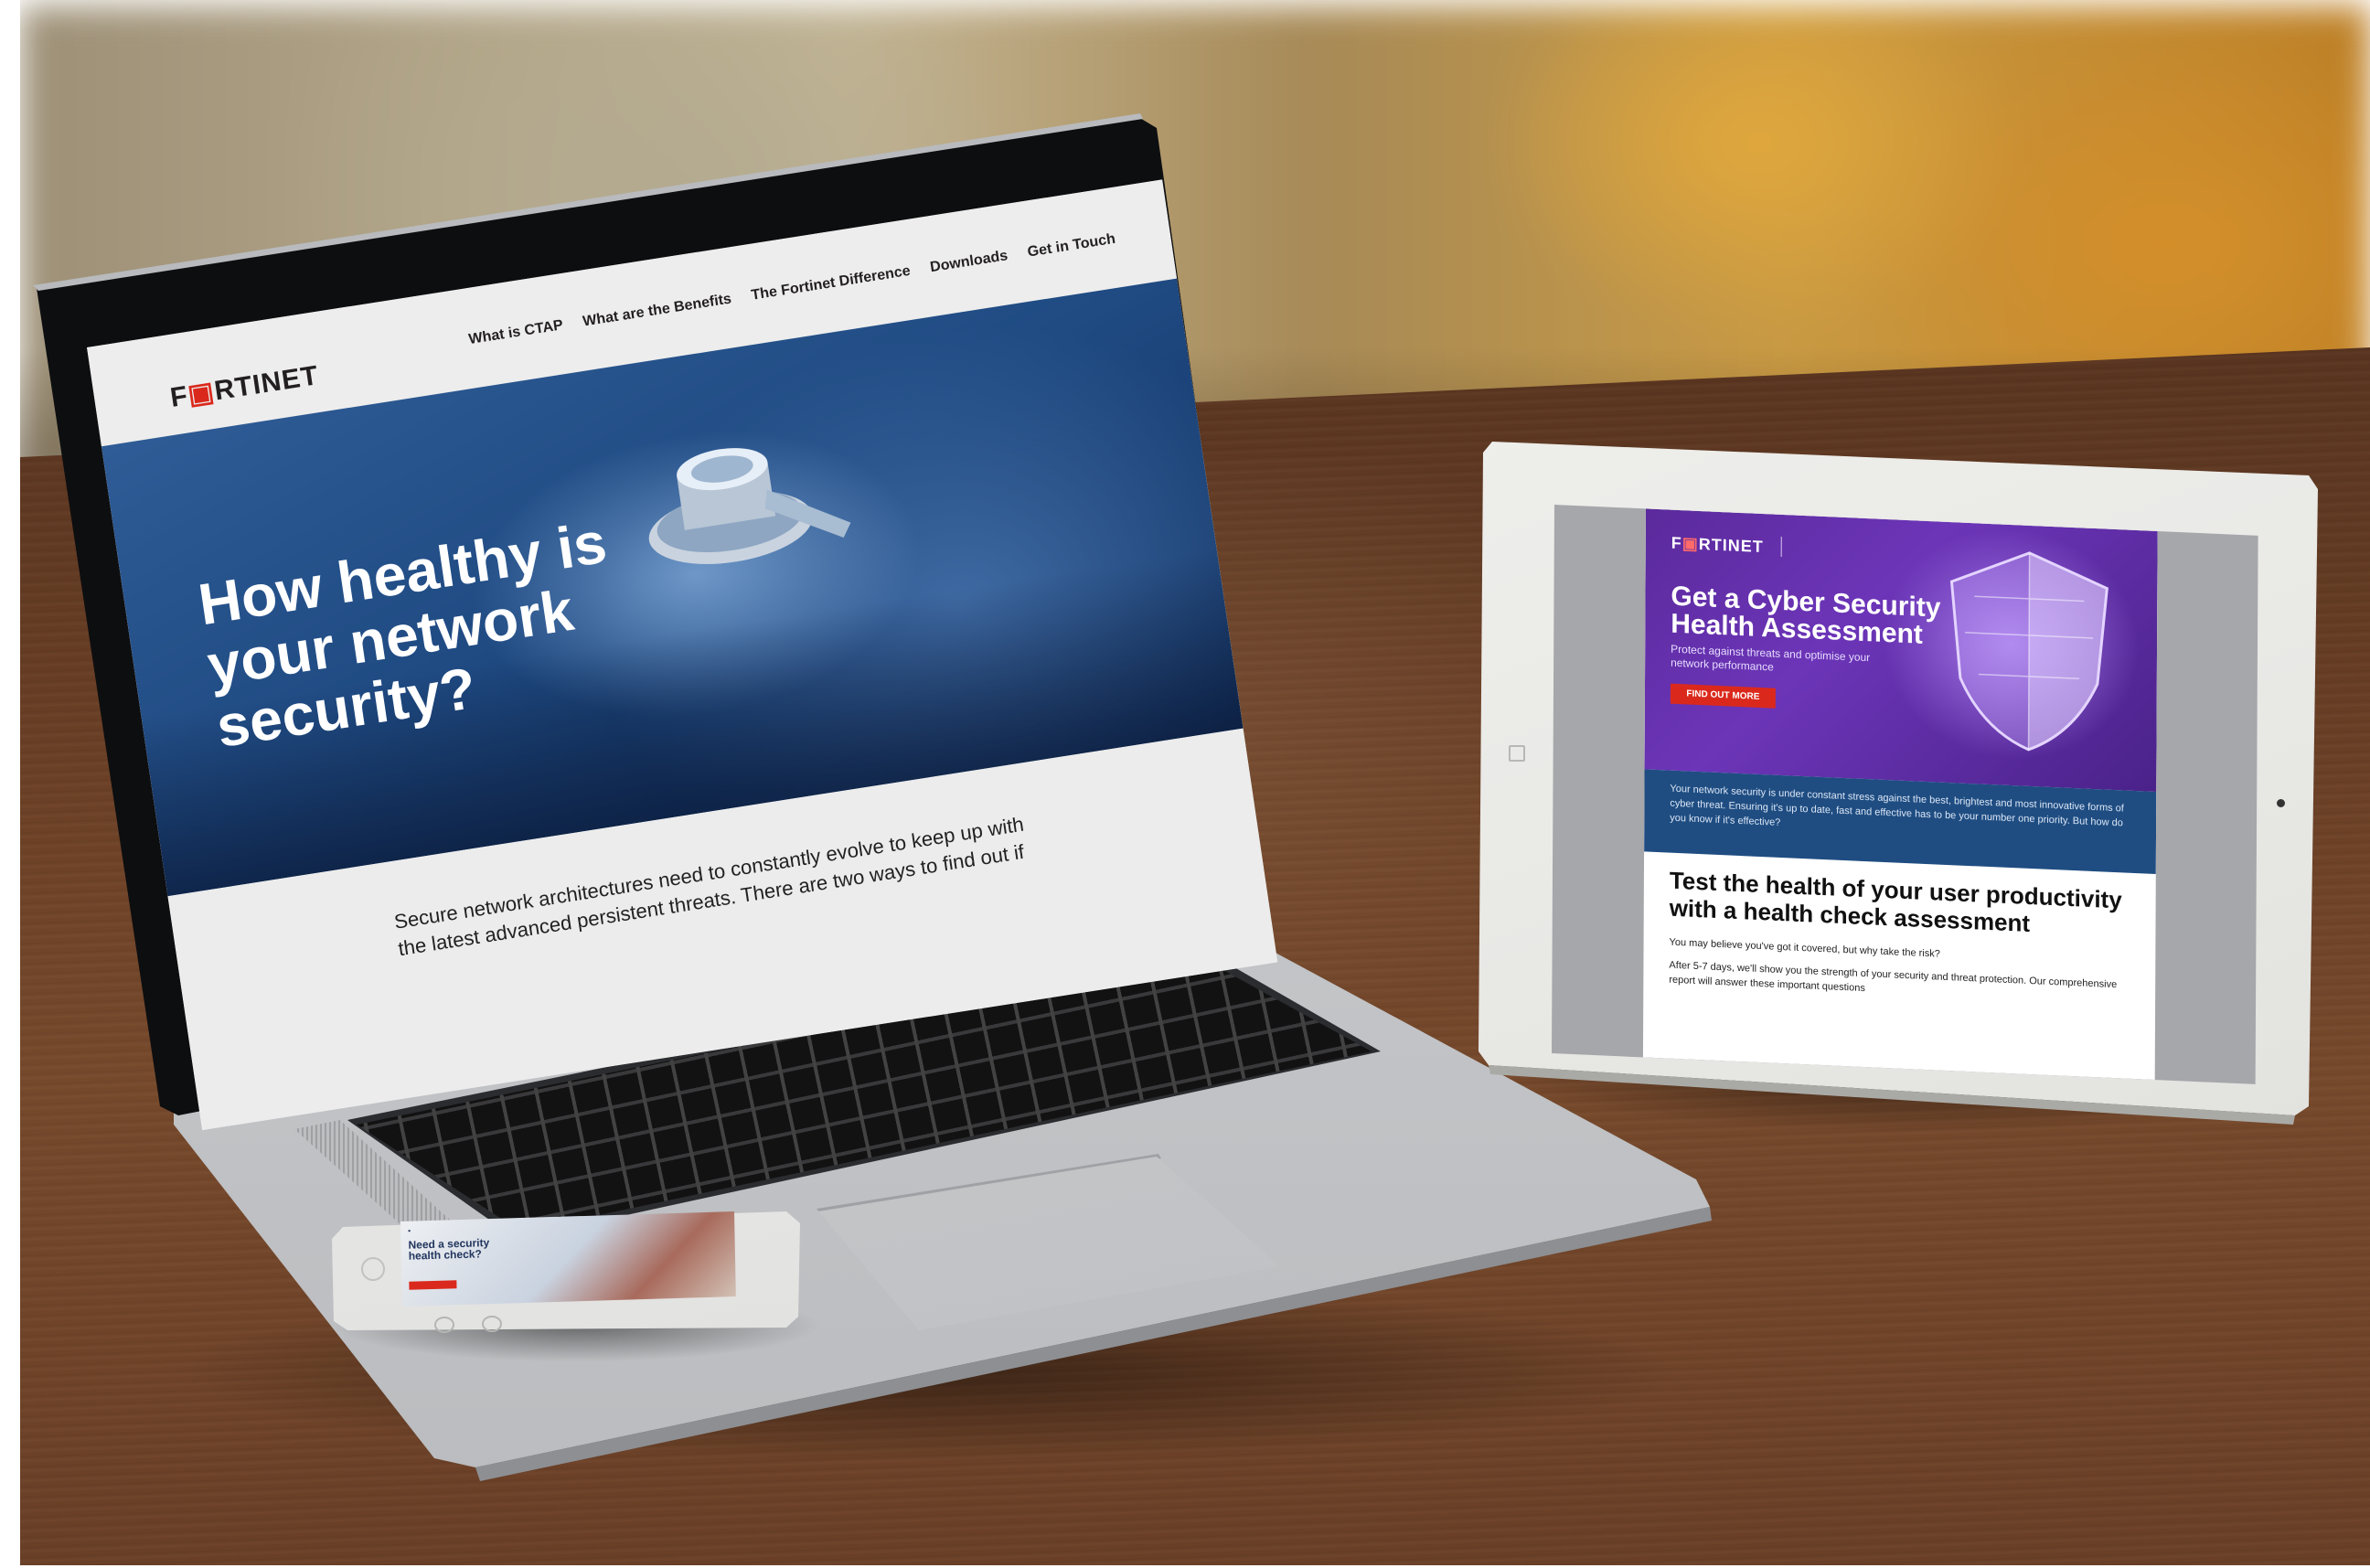 Image resolution: width=2370 pixels, height=1568 pixels. Describe the element at coordinates (515, 332) in the screenshot. I see `nav-what-is-ctap: What is CTAP` at that location.